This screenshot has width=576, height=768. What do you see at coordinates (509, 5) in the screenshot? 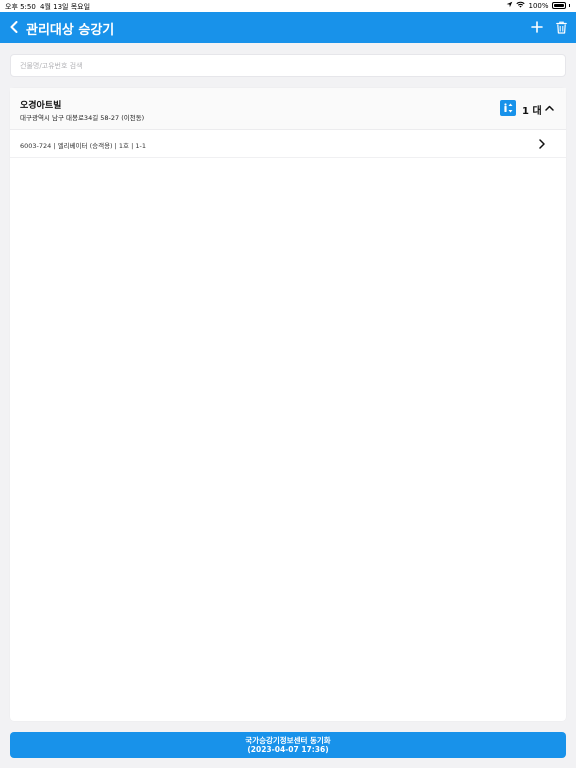
I see `location-arrow-icon` at bounding box center [509, 5].